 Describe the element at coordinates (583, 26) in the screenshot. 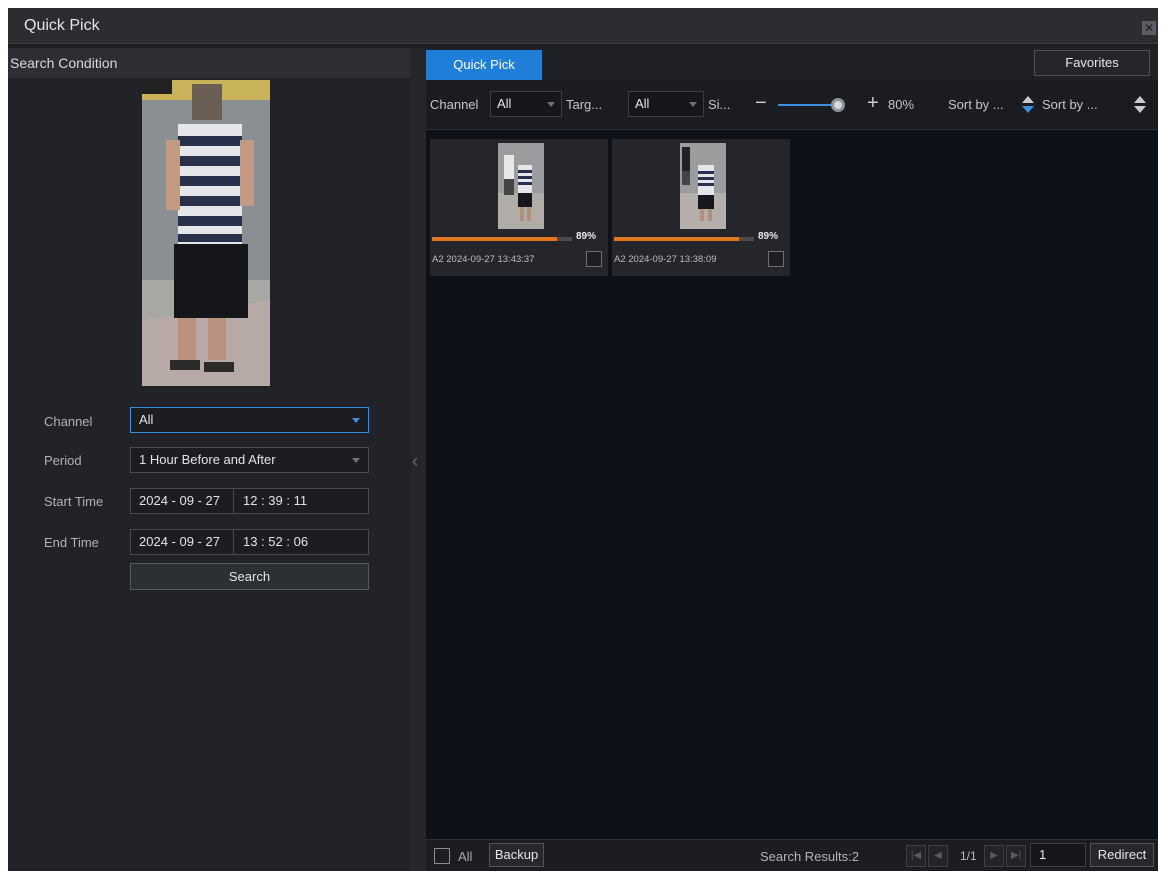

I see `title-bar: Quick Pick ✕` at that location.